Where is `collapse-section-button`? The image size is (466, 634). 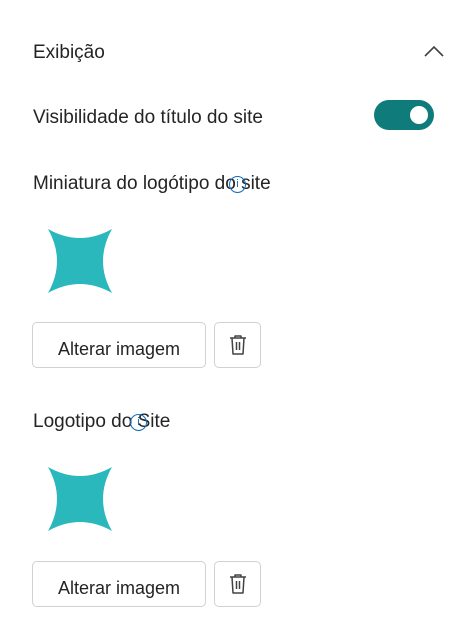 collapse-section-button is located at coordinates (434, 51).